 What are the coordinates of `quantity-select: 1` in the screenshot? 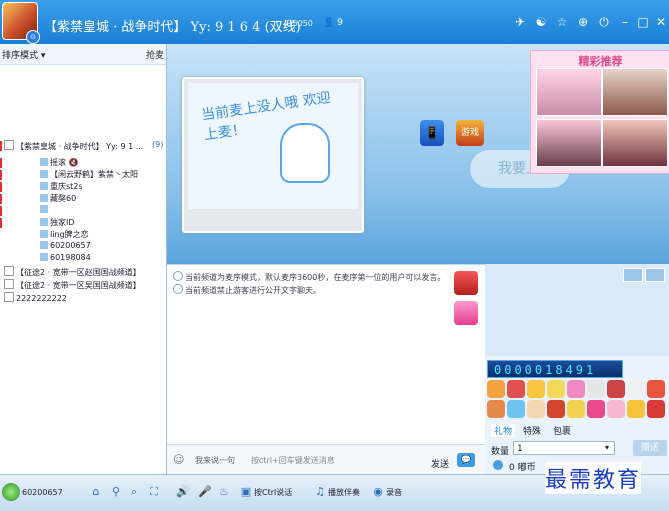 It's located at (564, 448).